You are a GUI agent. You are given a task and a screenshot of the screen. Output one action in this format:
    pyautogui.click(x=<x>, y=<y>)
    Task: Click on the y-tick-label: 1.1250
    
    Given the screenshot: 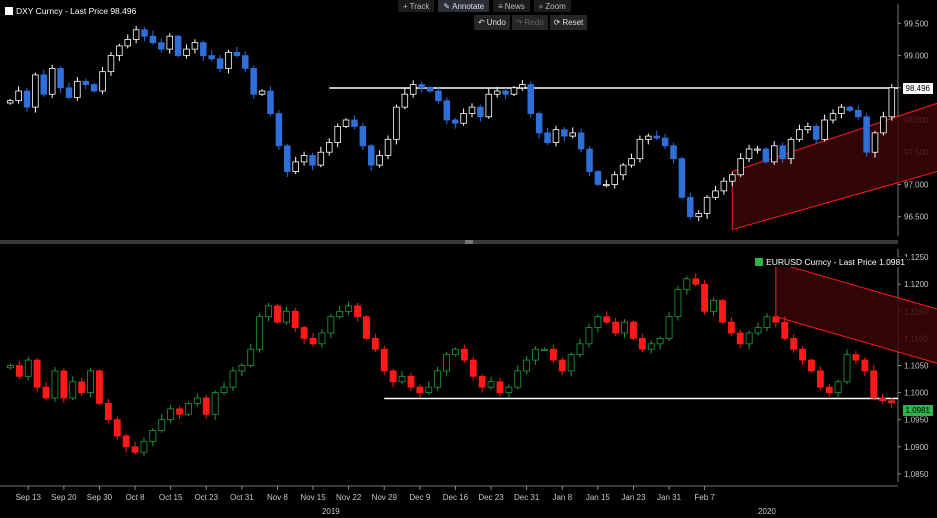 What is the action you would take?
    pyautogui.click(x=916, y=257)
    